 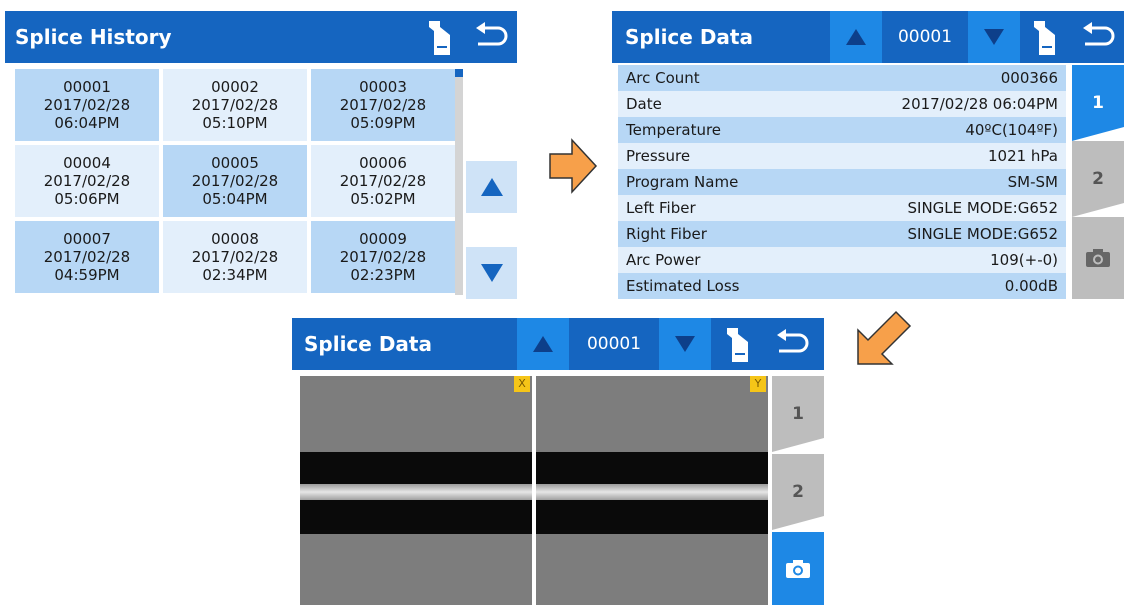 I want to click on history-cell-00007: 00007 2017/02/28 04:59PM, so click(x=87, y=257).